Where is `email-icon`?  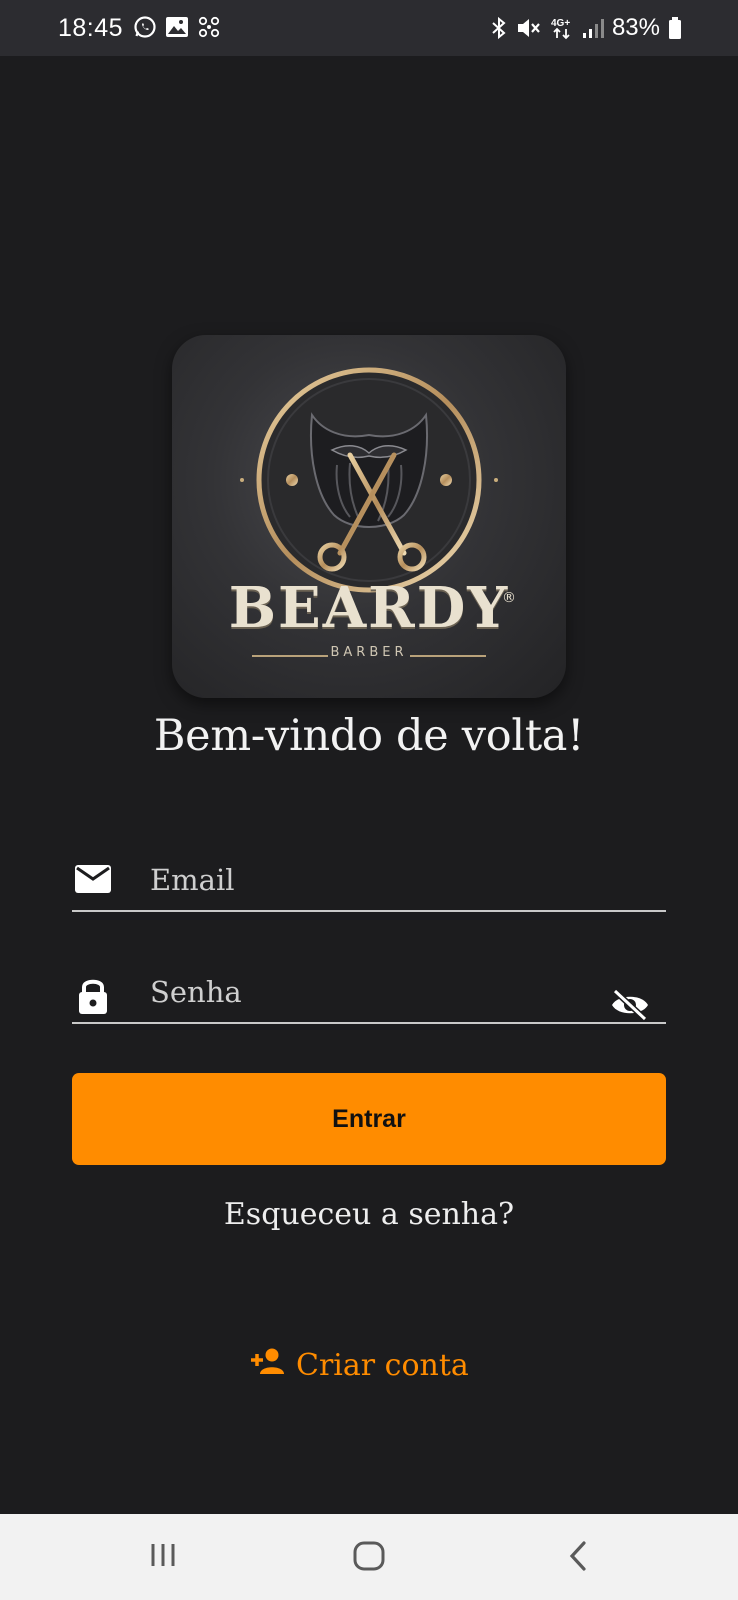 email-icon is located at coordinates (93, 881).